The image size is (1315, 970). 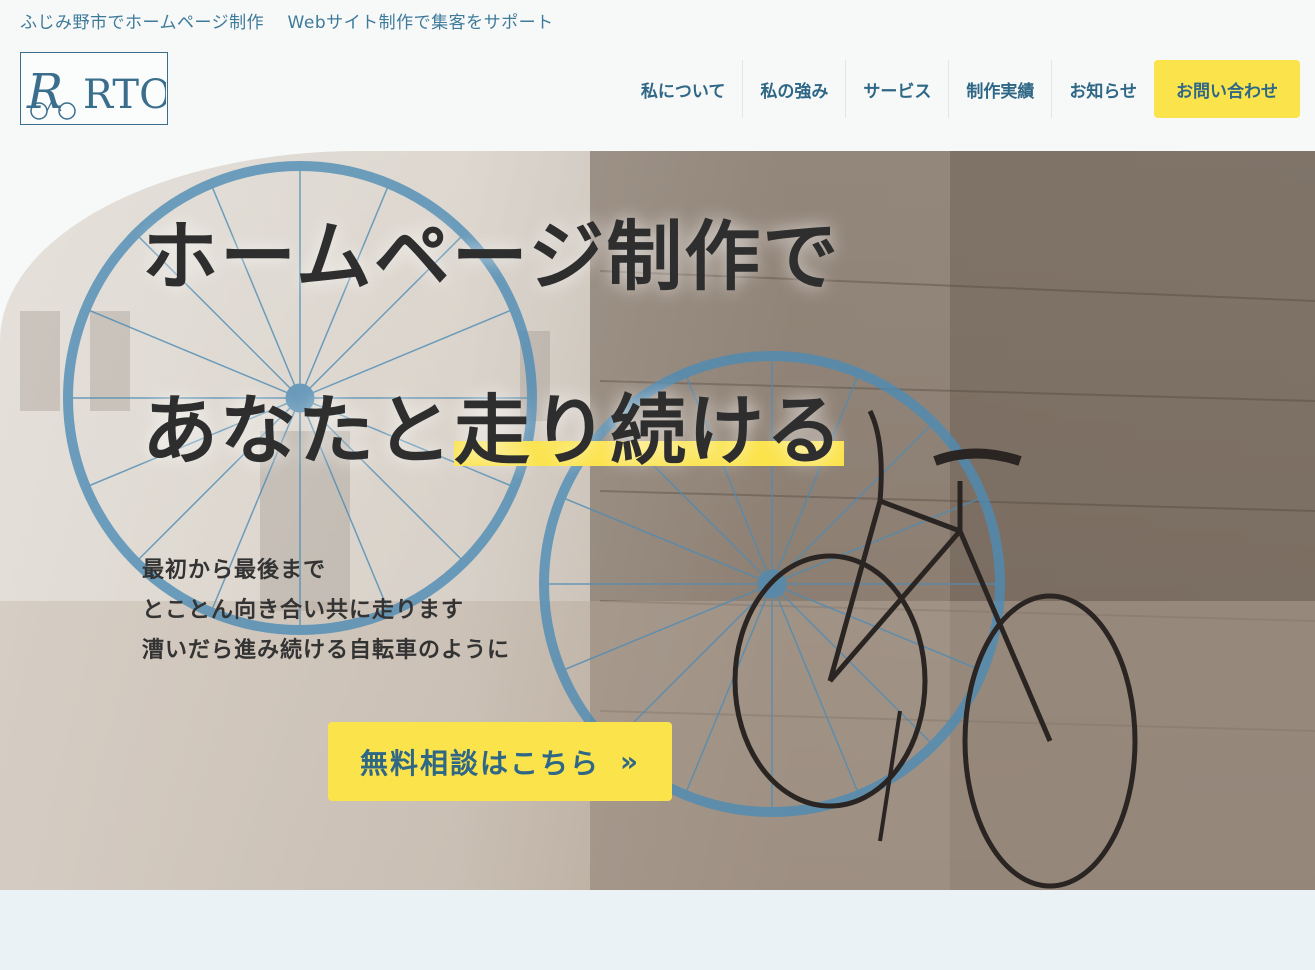 I want to click on next-section-background, so click(x=657, y=930).